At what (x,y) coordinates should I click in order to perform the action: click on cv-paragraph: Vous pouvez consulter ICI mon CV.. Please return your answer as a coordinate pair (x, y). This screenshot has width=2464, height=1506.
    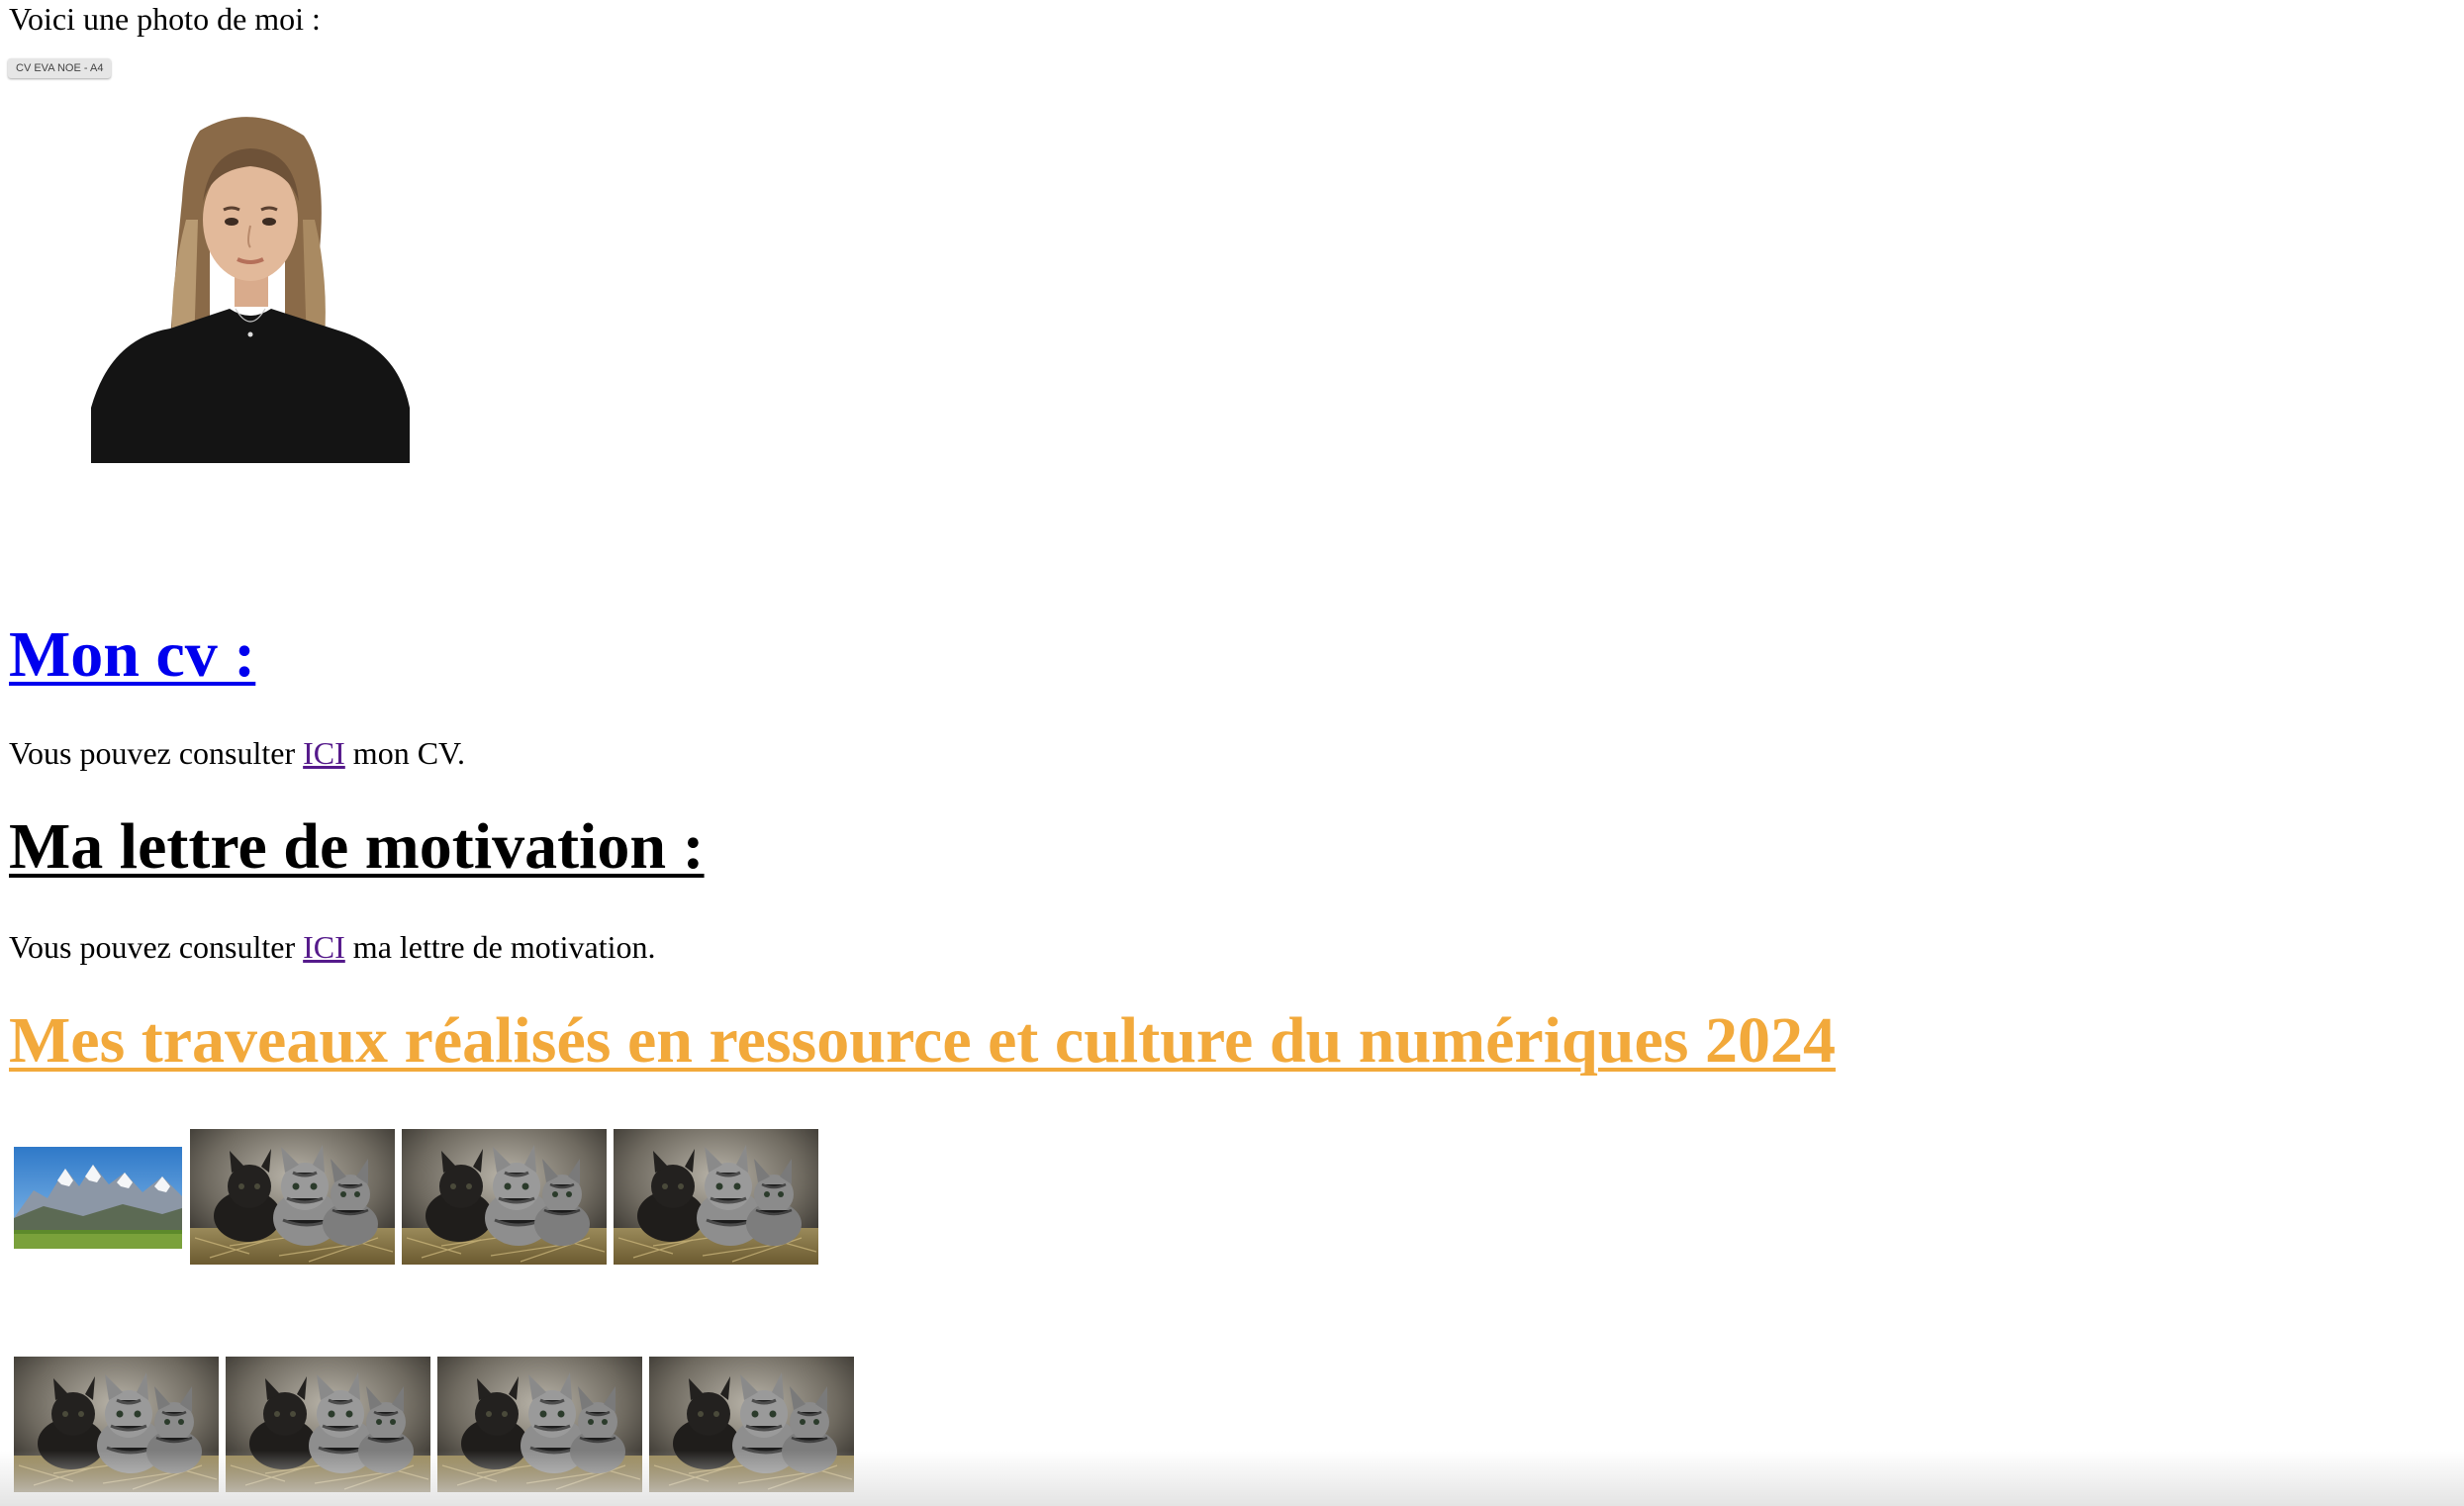
    Looking at the image, I should click on (237, 753).